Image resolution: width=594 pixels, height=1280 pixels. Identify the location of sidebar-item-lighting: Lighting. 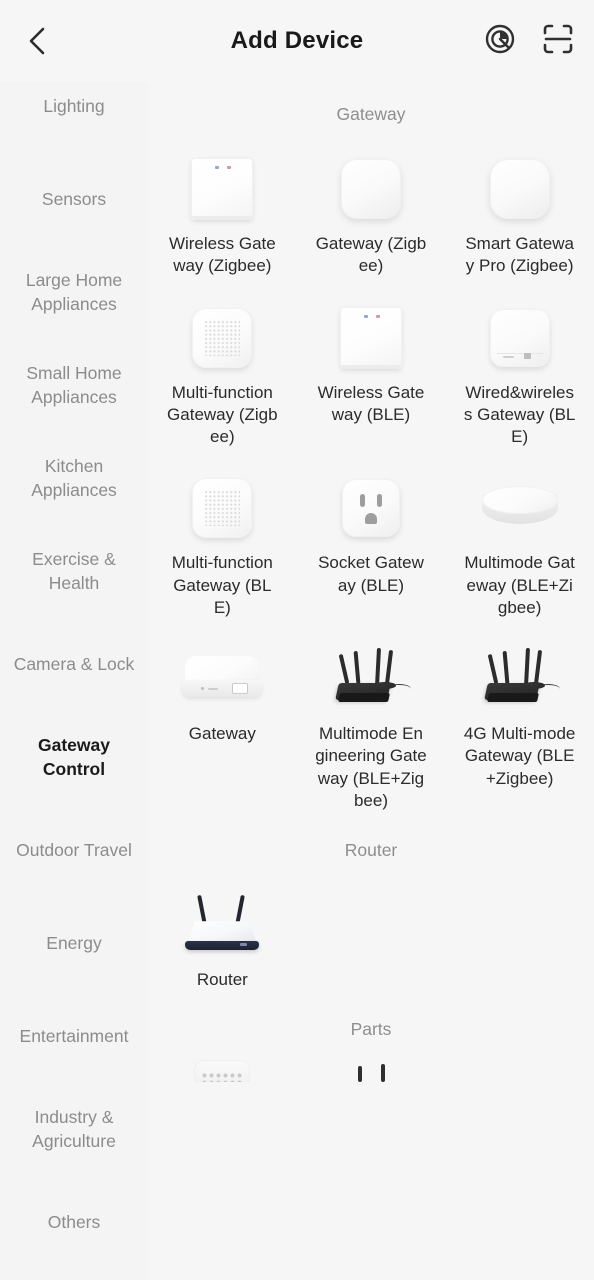
(74, 117).